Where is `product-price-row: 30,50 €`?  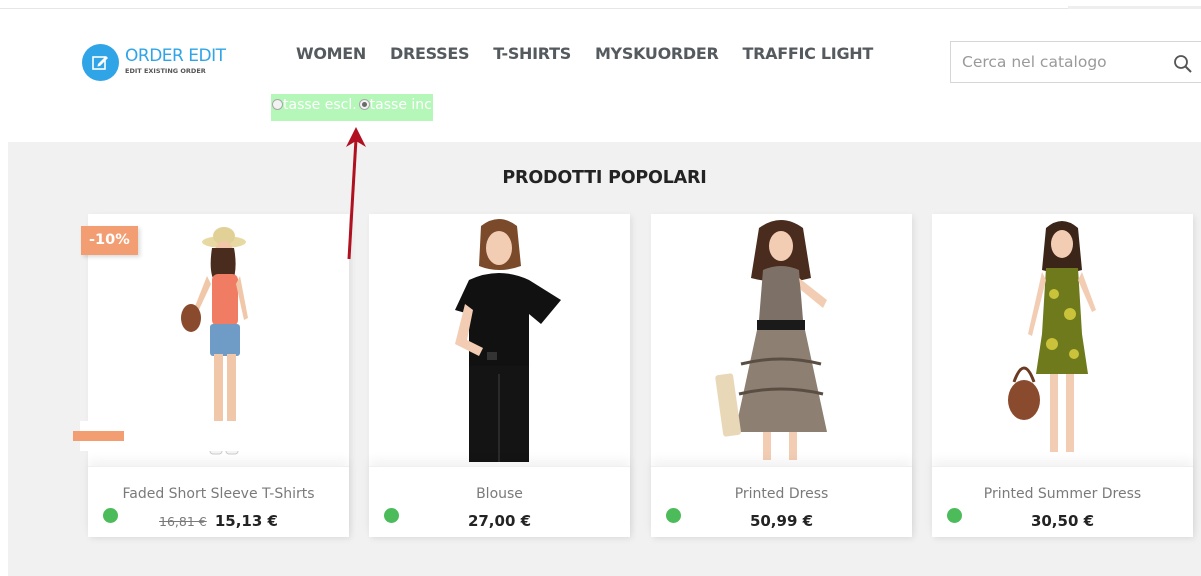 product-price-row: 30,50 € is located at coordinates (1062, 520).